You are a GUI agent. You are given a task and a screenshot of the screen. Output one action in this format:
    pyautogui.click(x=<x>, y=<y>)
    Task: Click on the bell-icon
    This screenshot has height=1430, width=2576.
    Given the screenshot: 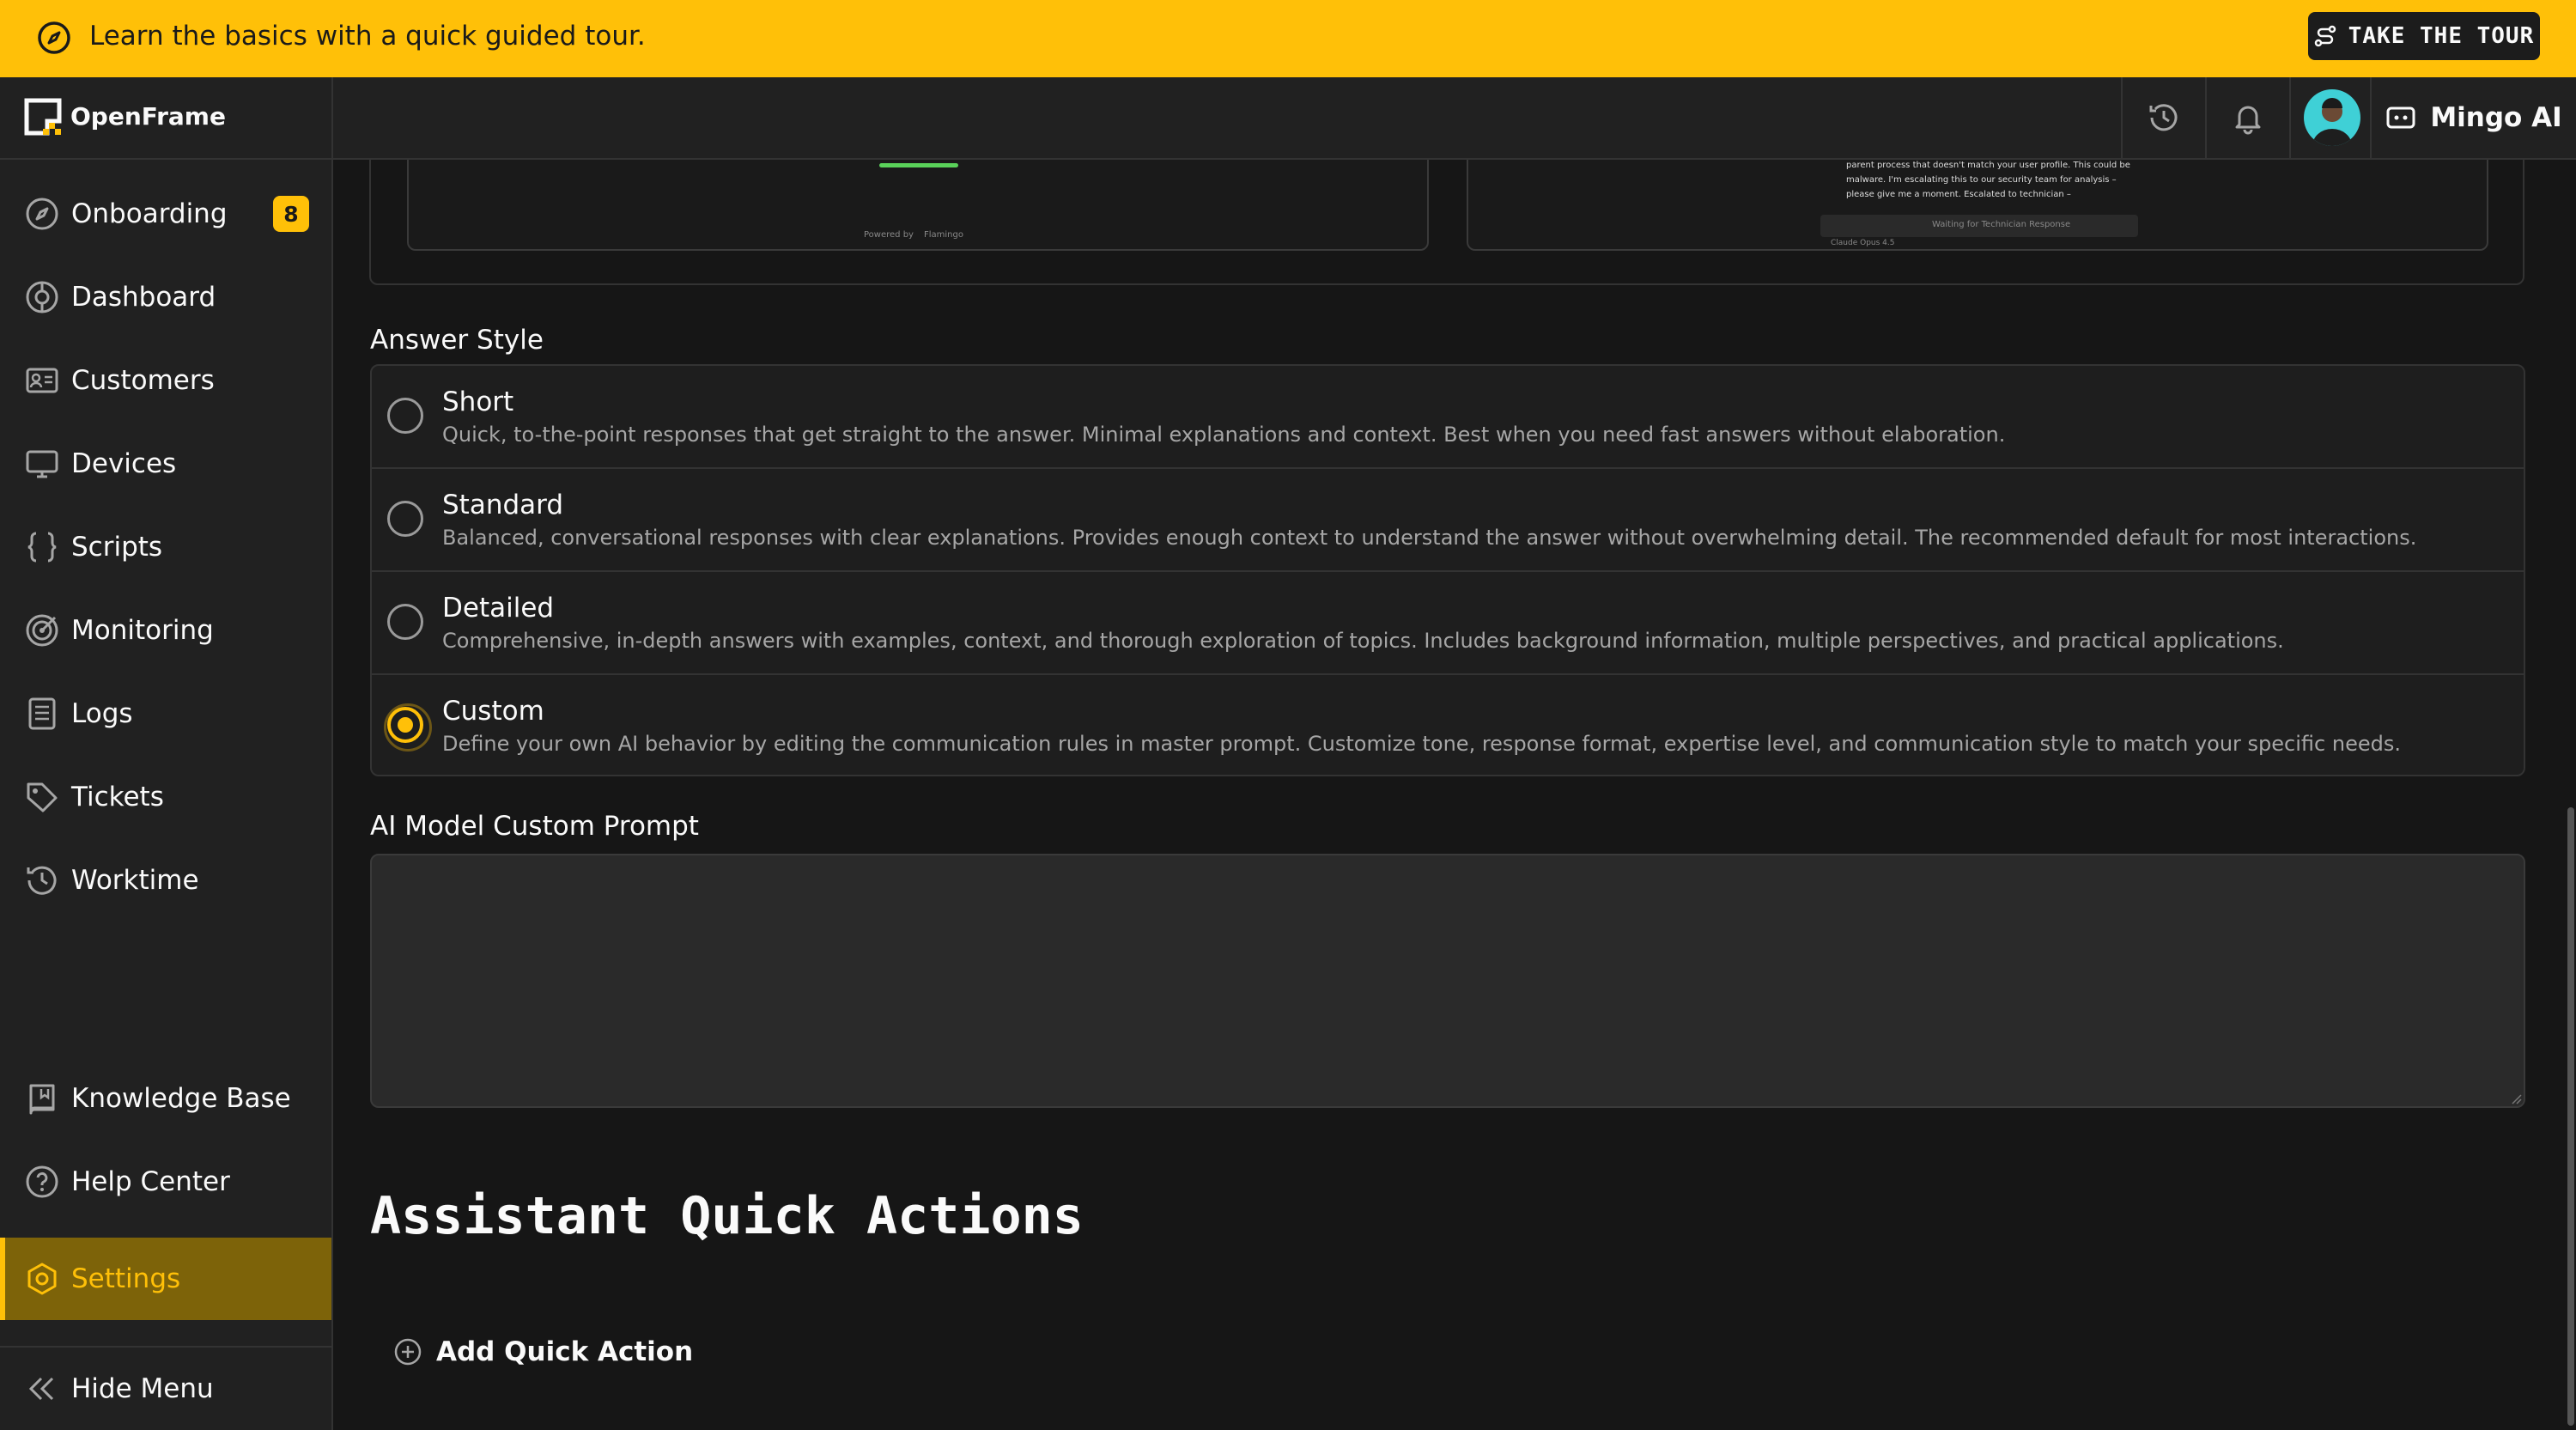 What is the action you would take?
    pyautogui.click(x=2248, y=117)
    